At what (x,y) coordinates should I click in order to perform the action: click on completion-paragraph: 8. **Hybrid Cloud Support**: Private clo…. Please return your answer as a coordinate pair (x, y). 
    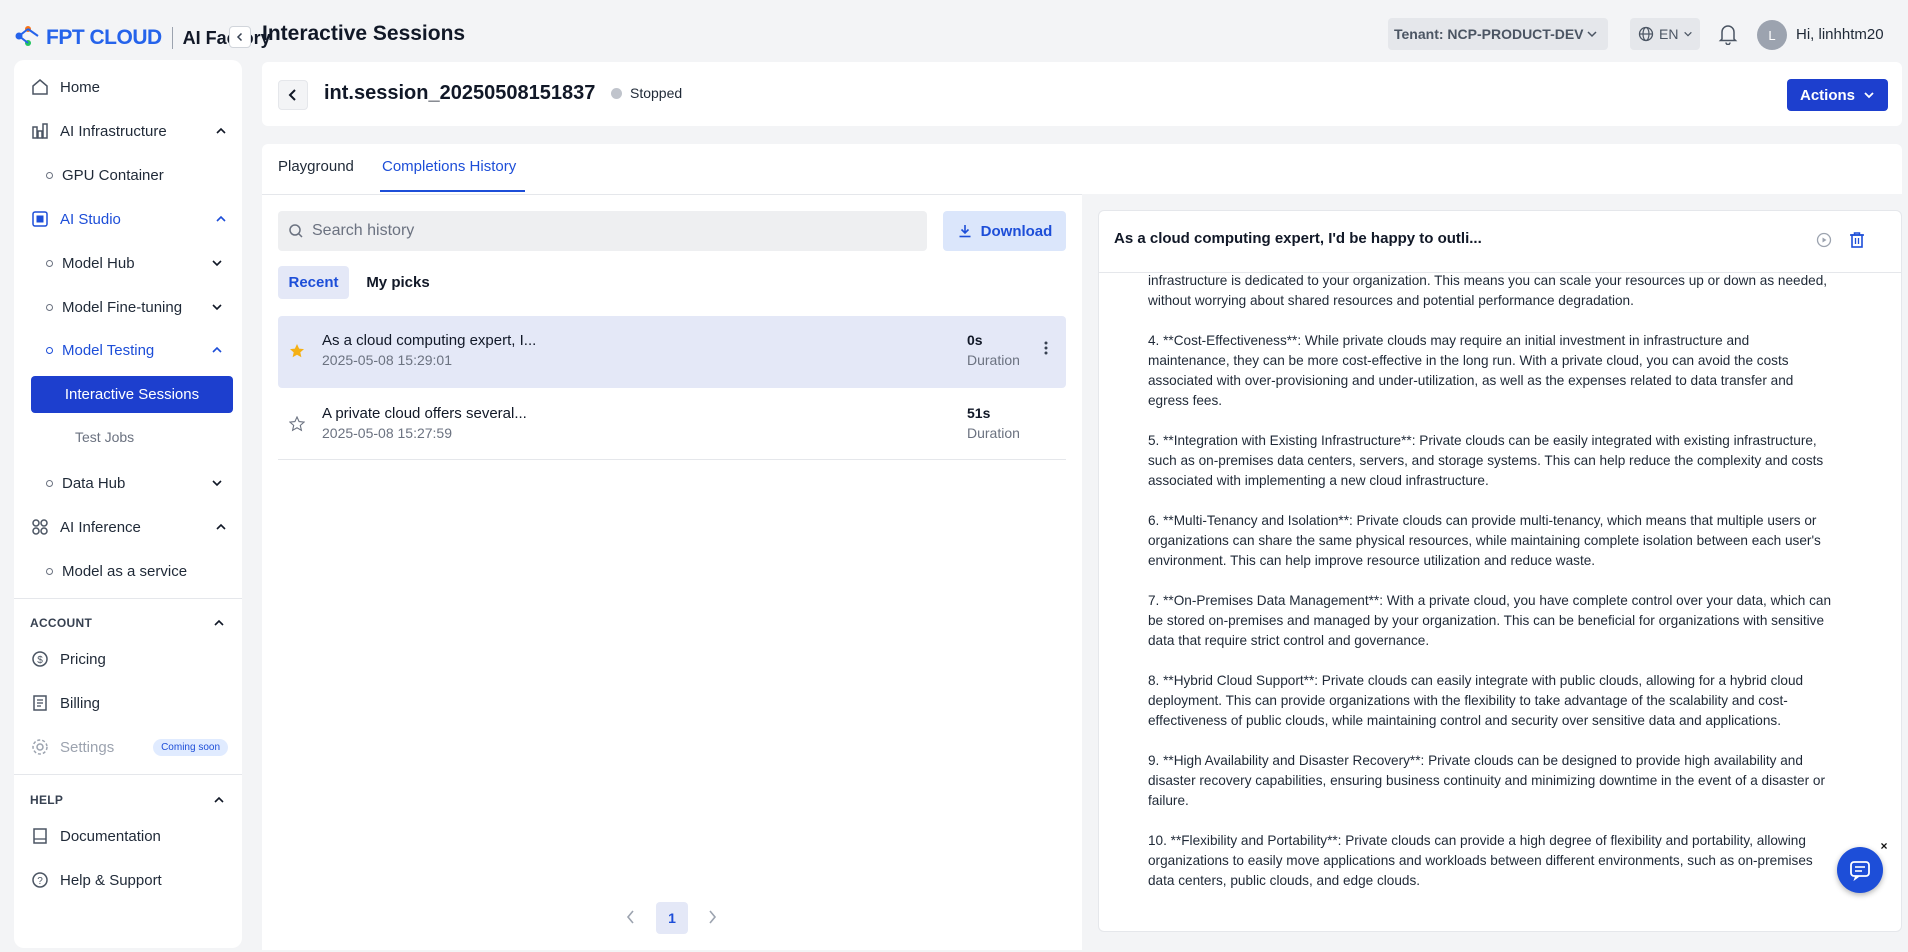
    Looking at the image, I should click on (1476, 700).